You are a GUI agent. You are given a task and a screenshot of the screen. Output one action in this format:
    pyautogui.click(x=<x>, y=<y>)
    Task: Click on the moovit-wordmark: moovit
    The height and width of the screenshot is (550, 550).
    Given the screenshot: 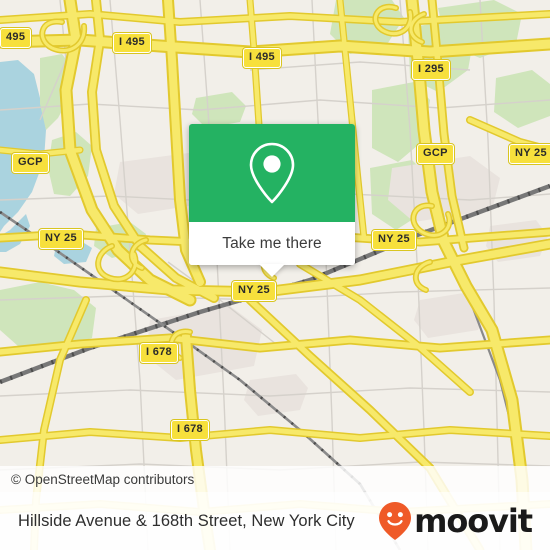 What is the action you would take?
    pyautogui.click(x=473, y=521)
    